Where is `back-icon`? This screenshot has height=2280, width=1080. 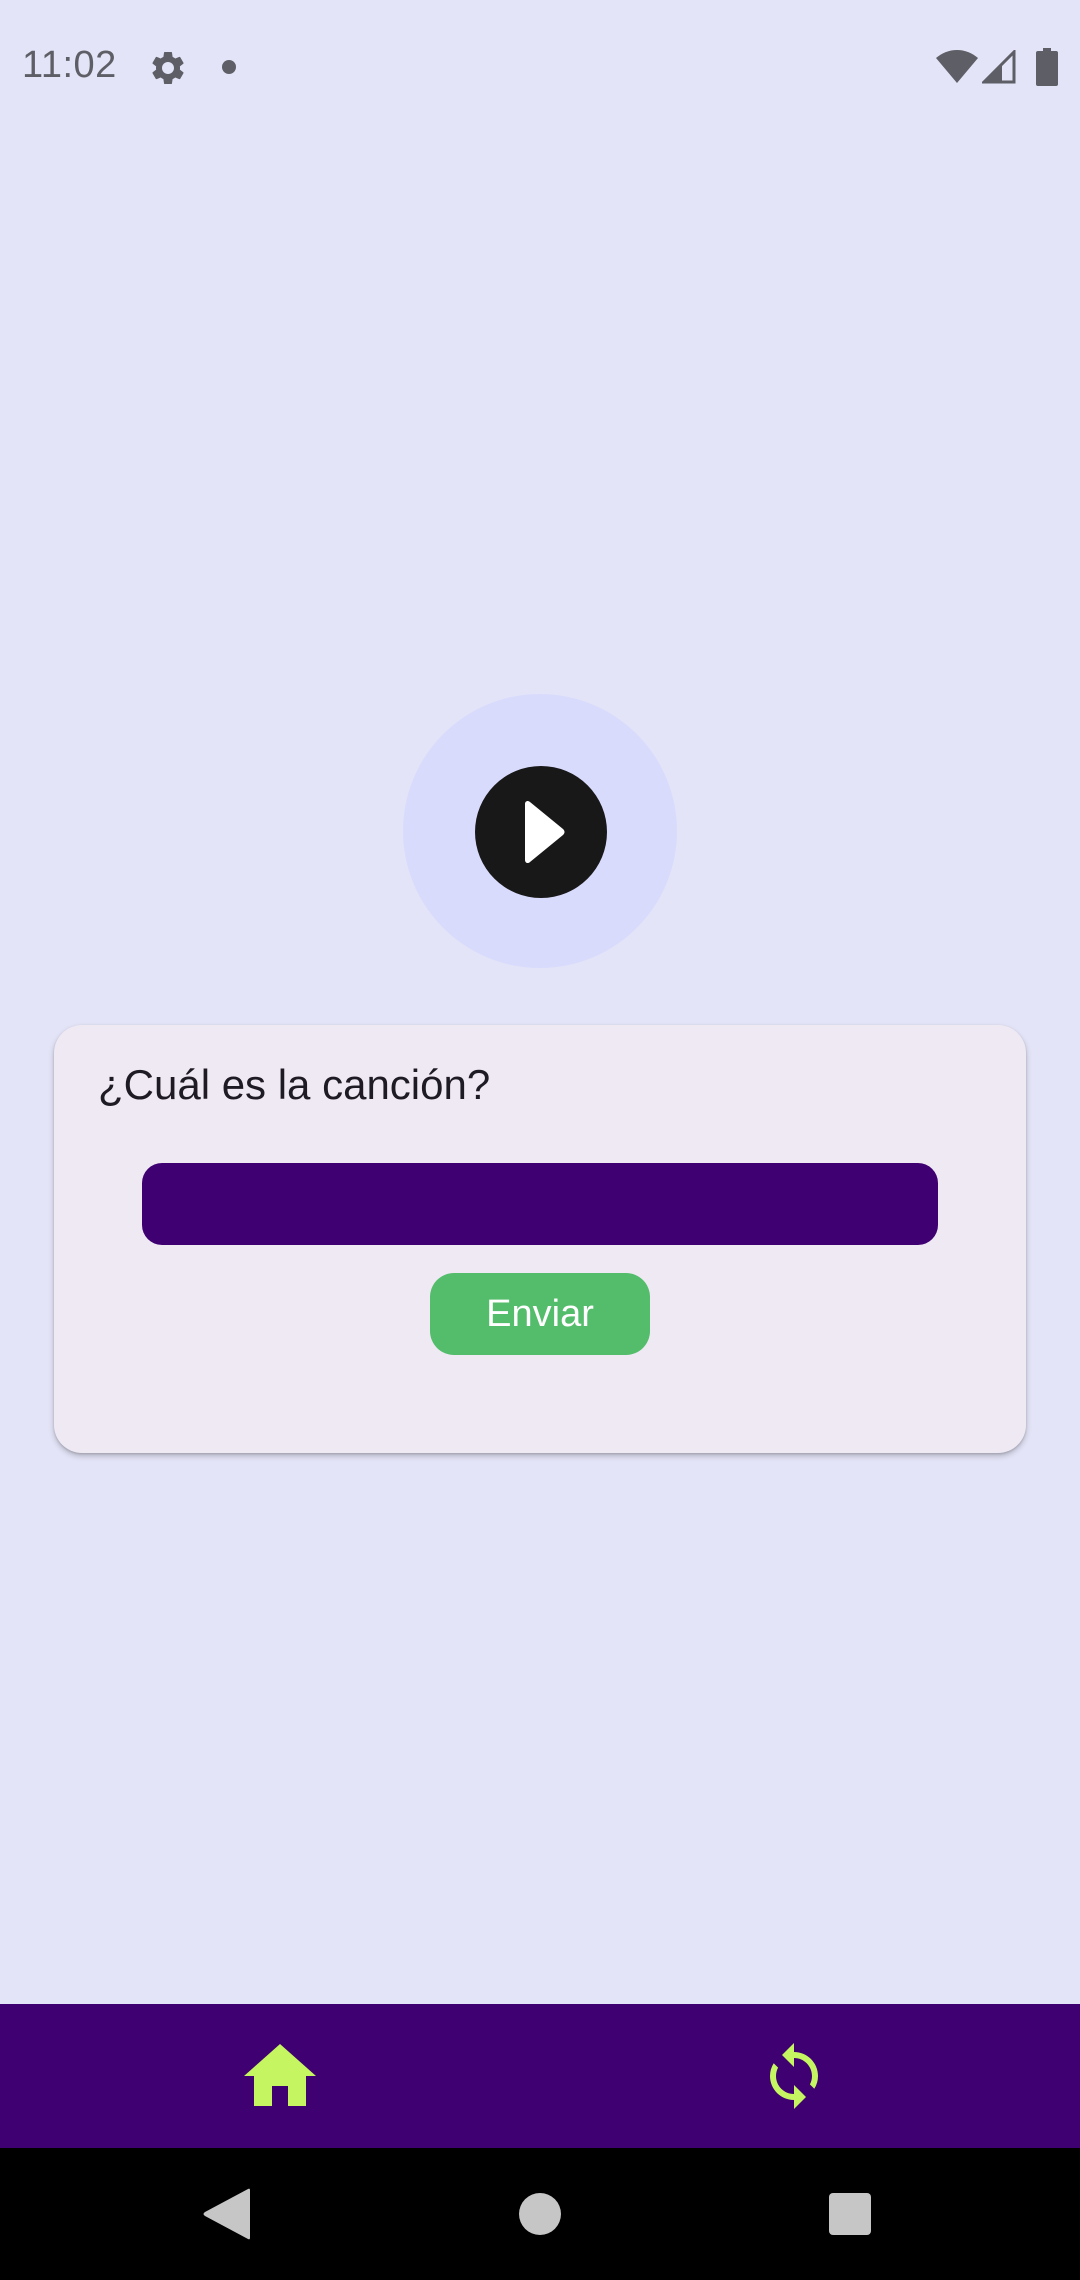 back-icon is located at coordinates (227, 2214).